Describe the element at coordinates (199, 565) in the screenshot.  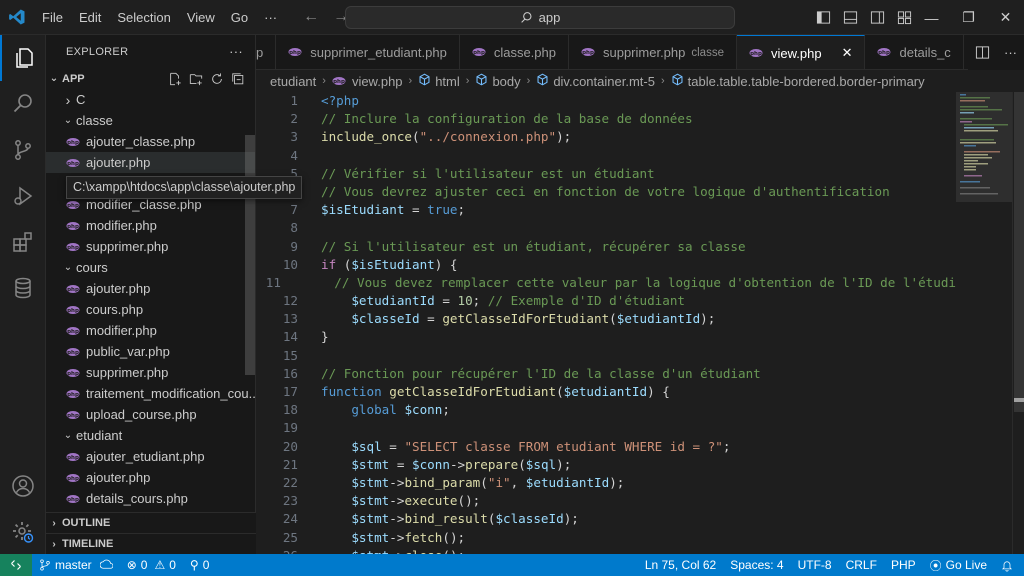
I see `ports-status: ⚲ 0` at that location.